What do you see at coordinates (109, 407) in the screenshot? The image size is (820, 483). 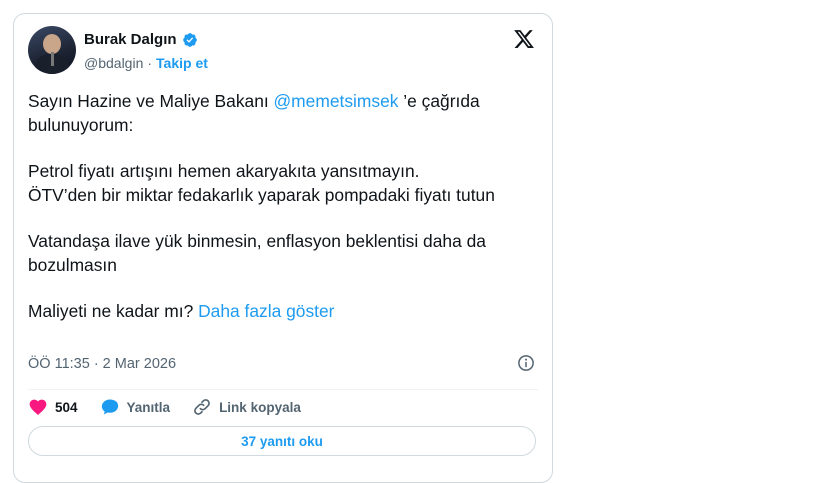 I see `speech-bubble-icon` at bounding box center [109, 407].